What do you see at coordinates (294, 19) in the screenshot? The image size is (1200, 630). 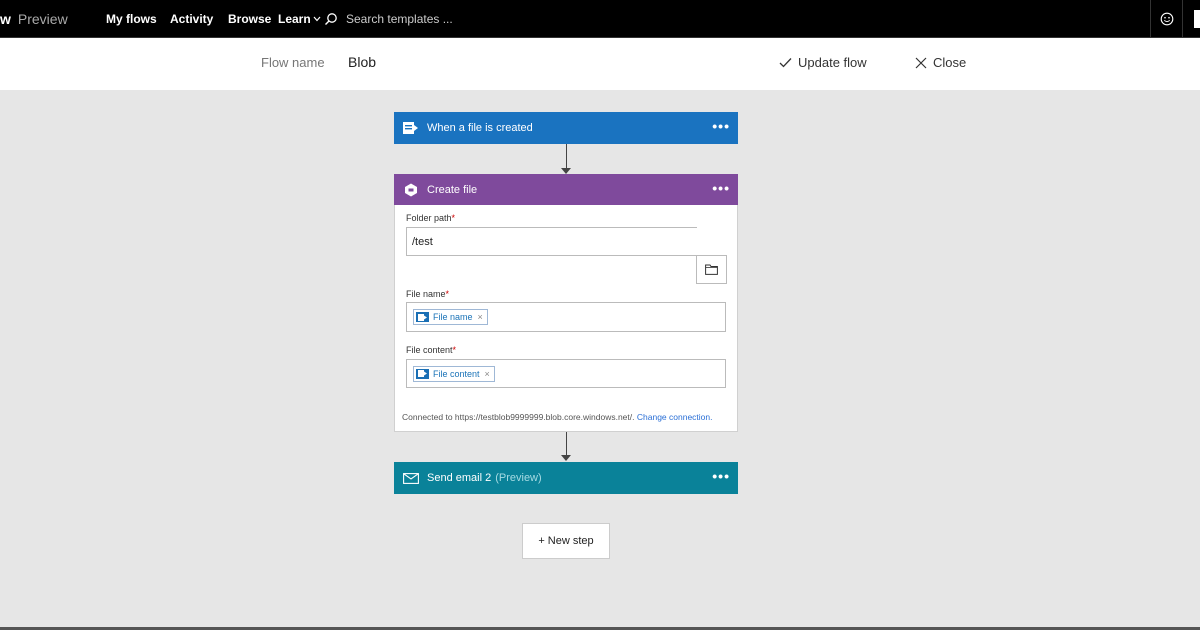 I see `nav-learn-label: Learn` at bounding box center [294, 19].